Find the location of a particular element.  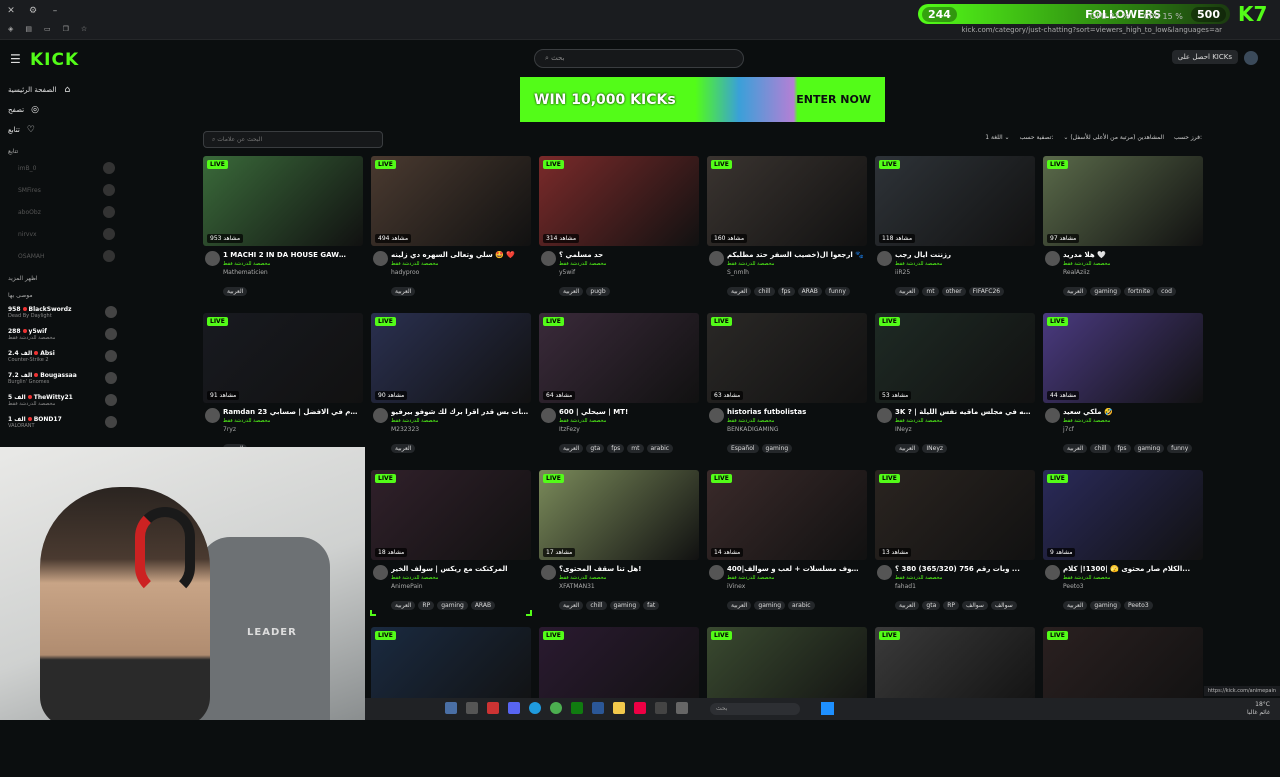

streamer-name: Mathematicien is located at coordinates (245, 272).